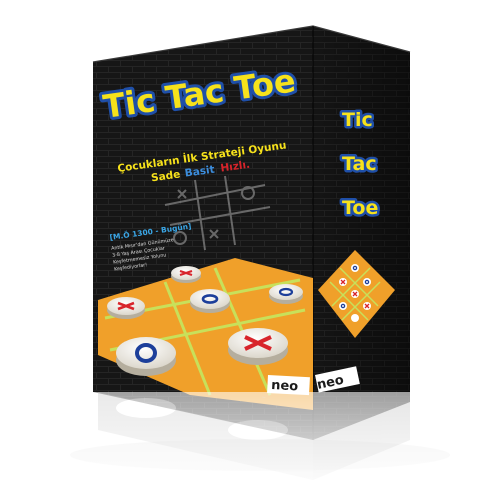 This screenshot has height=500, width=500. Describe the element at coordinates (357, 120) in the screenshot. I see `svg-text: Tic` at that location.